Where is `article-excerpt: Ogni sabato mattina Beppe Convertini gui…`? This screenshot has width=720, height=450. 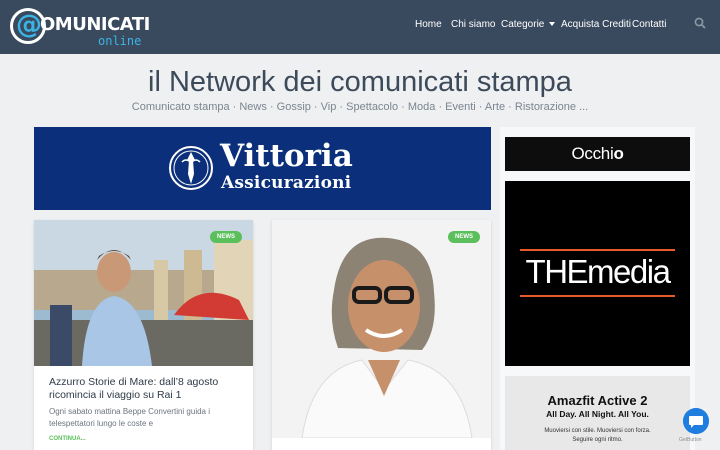 article-excerpt: Ogni sabato mattina Beppe Convertini gui… is located at coordinates (129, 417).